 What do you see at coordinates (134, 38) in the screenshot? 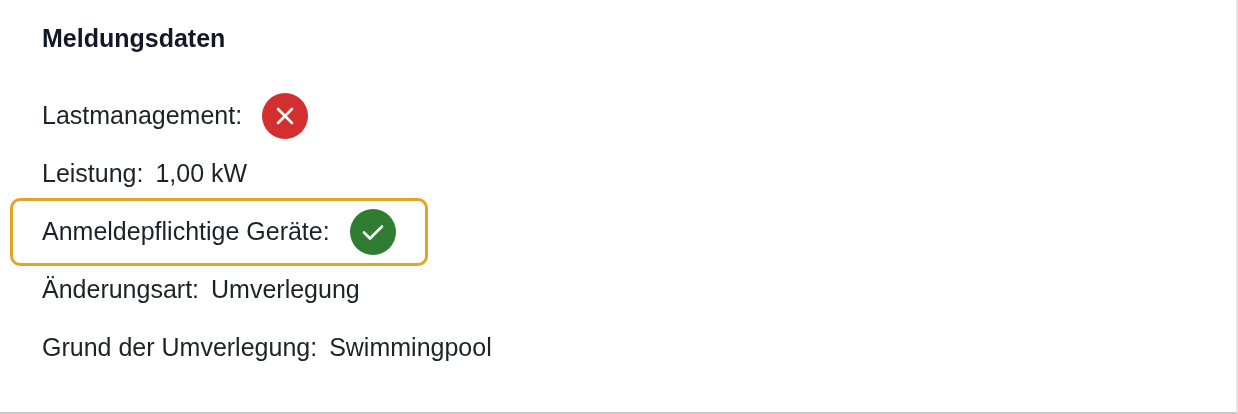
I see `section-title: Meldungsdaten` at bounding box center [134, 38].